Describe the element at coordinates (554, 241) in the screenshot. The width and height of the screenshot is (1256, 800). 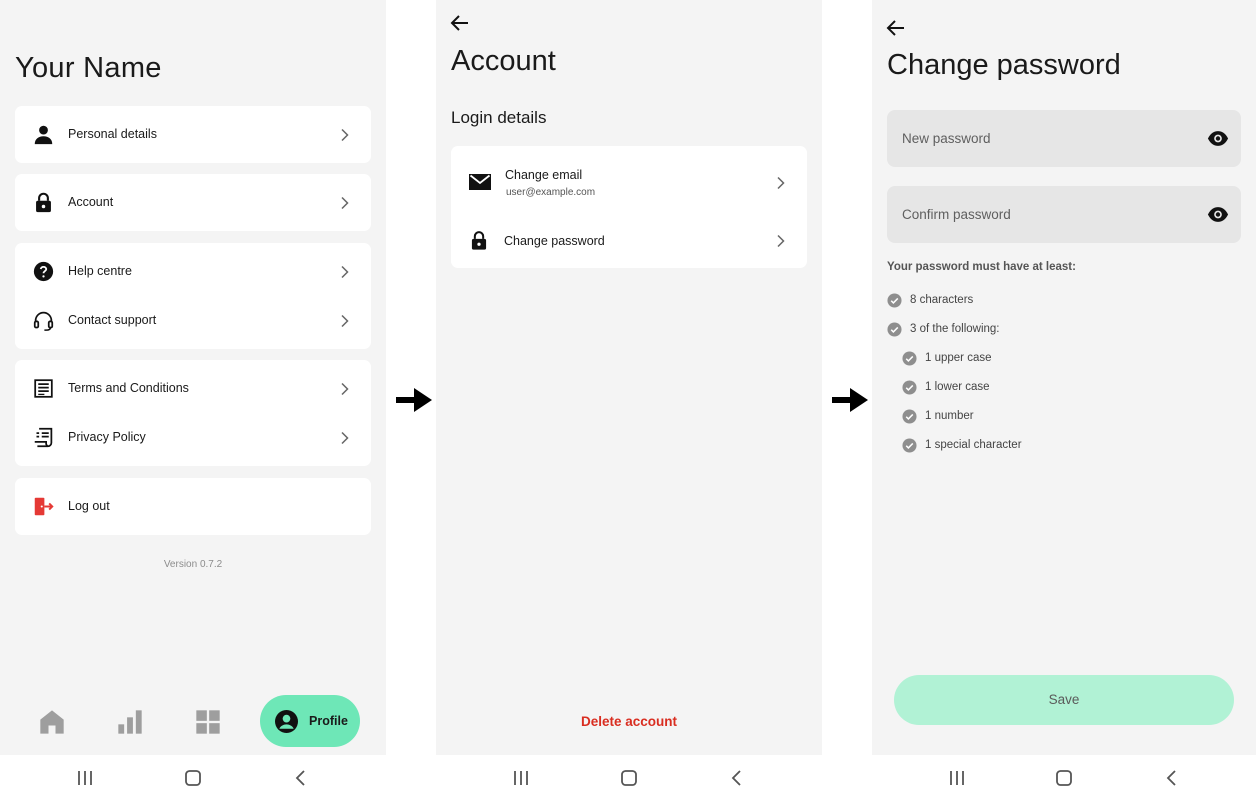
I see `change-password-label: Change password` at that location.